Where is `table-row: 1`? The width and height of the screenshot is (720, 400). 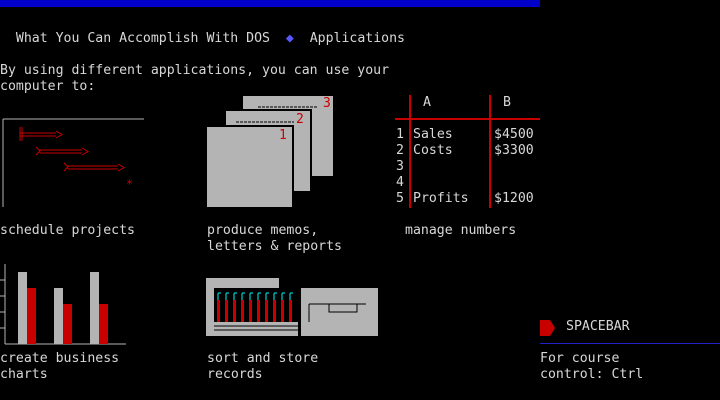
table-row: 1 is located at coordinates (400, 135).